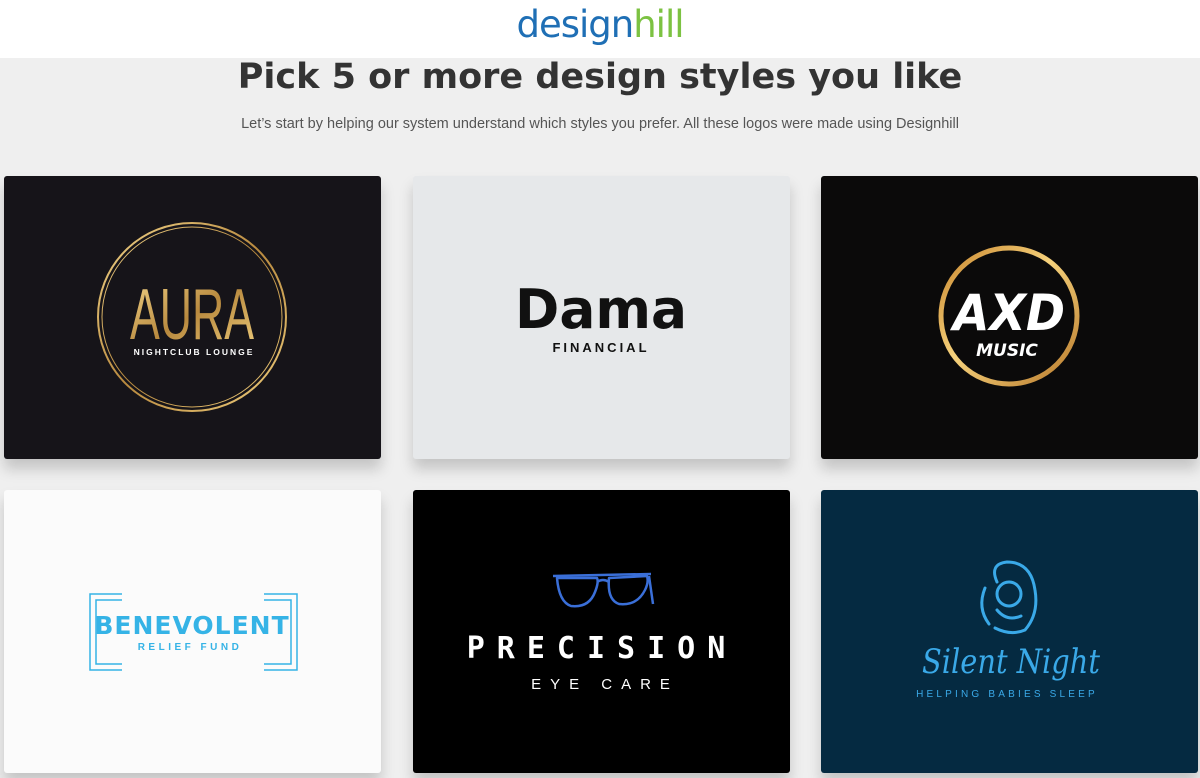  I want to click on style-card-silent-night: Silent Night HELPING BABIES SLEEP, so click(1009, 631).